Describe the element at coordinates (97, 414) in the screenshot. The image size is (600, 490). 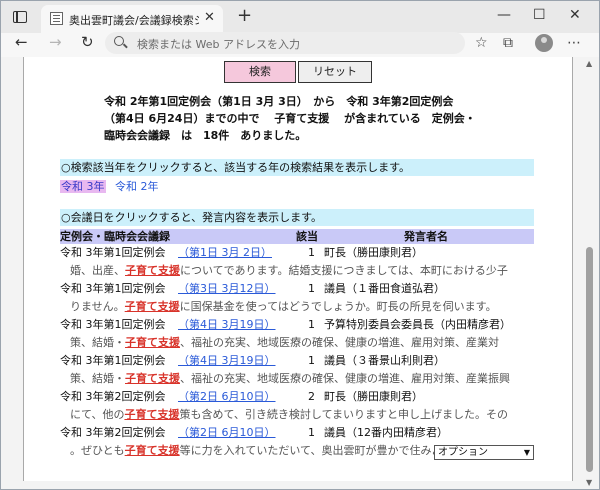
I see `excerpt-before: にて、他の` at that location.